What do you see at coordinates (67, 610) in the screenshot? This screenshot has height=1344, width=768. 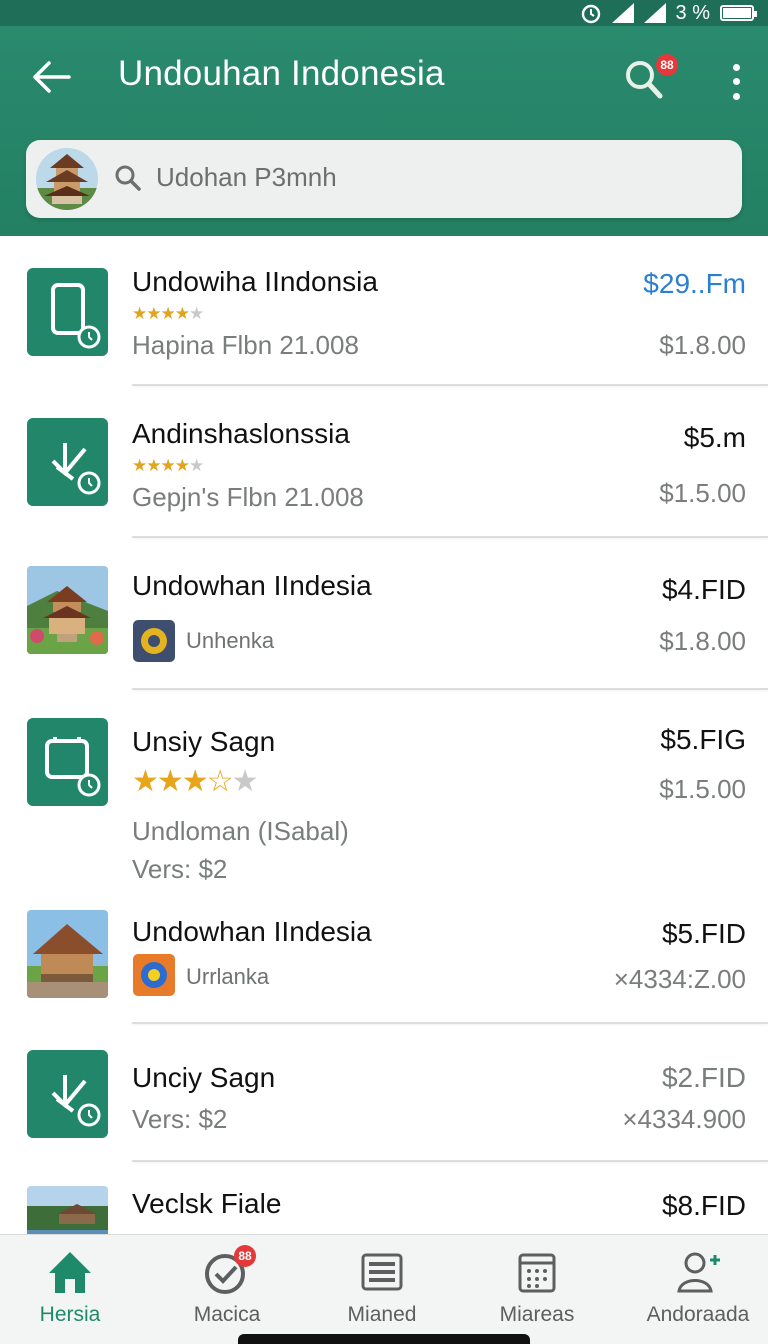 I see `pagoda-photo` at bounding box center [67, 610].